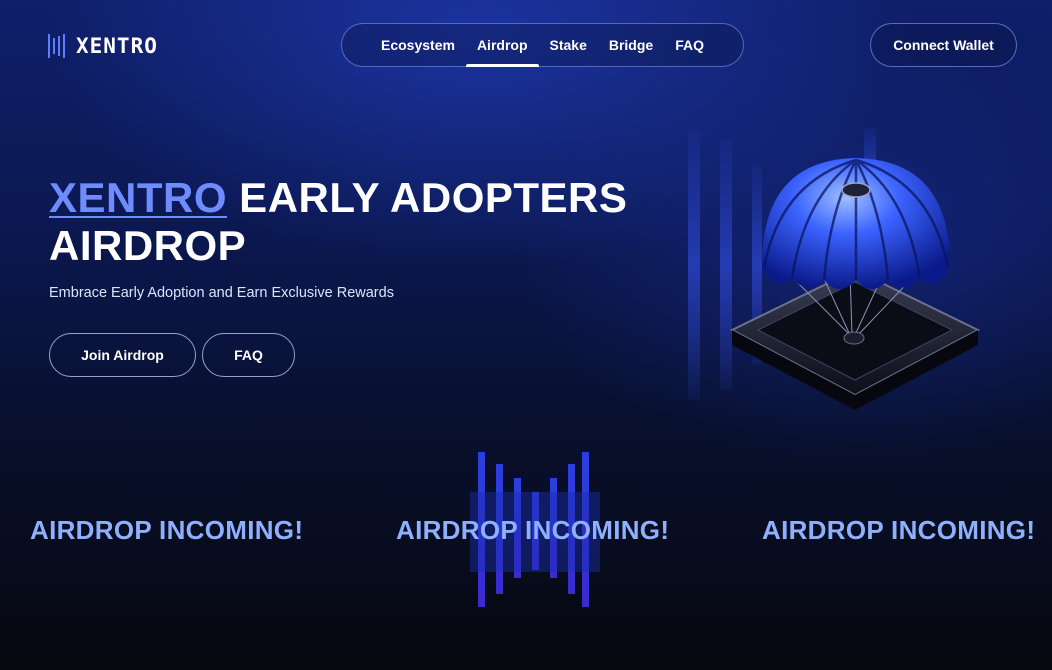 The width and height of the screenshot is (1052, 670). Describe the element at coordinates (117, 46) in the screenshot. I see `brand-name: XENTRO` at that location.